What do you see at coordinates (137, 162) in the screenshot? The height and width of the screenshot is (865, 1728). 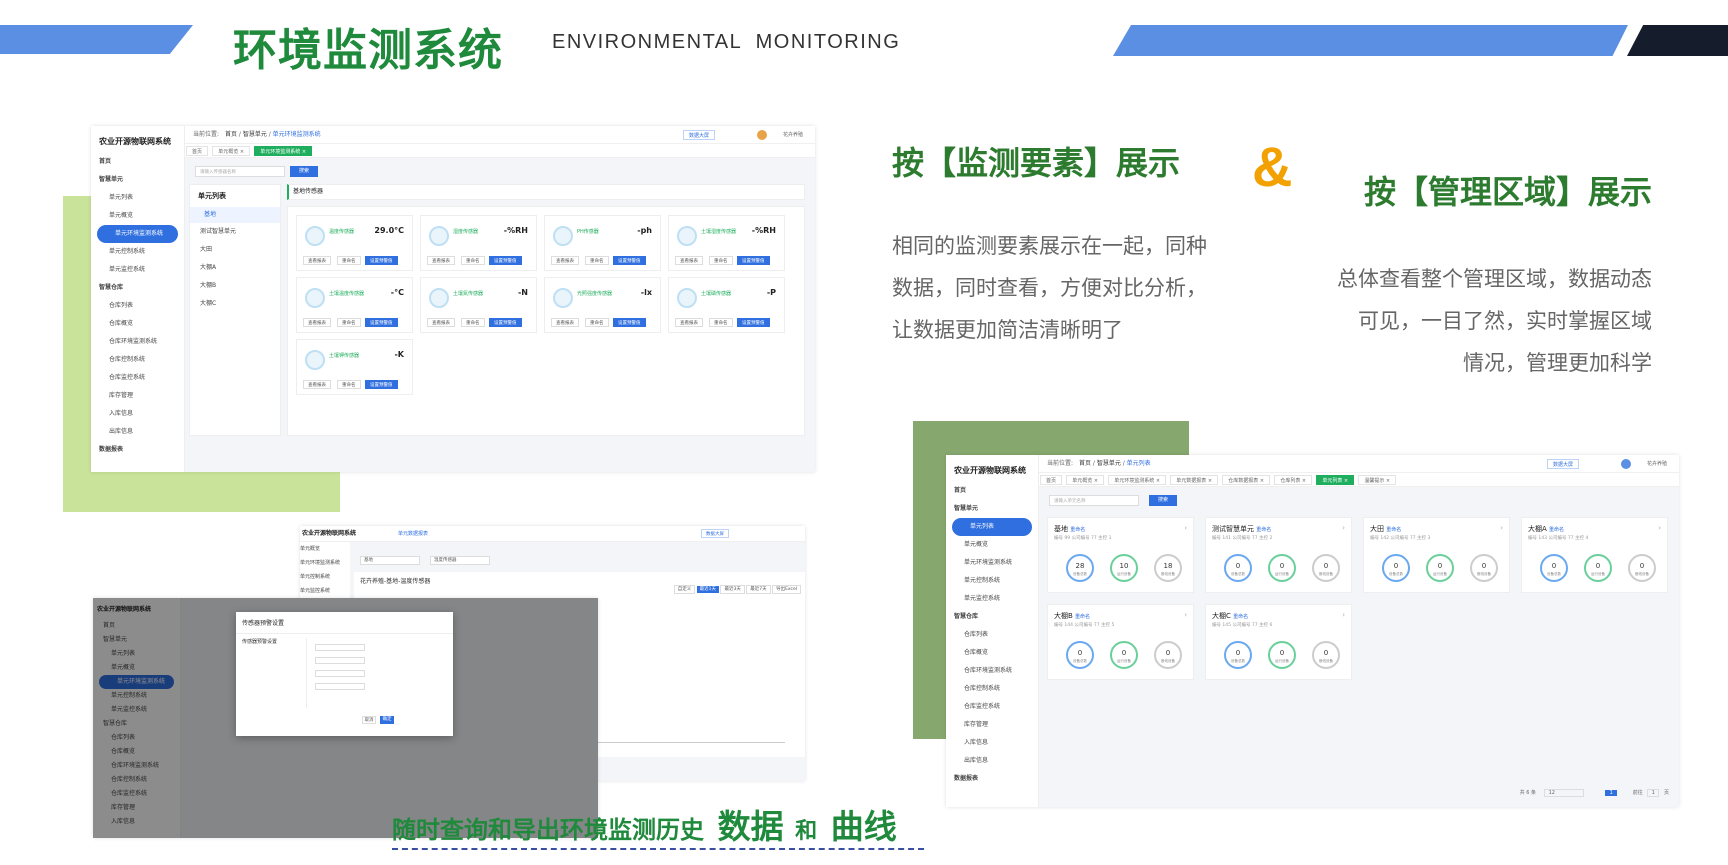 I see `menu-home: 首页` at bounding box center [137, 162].